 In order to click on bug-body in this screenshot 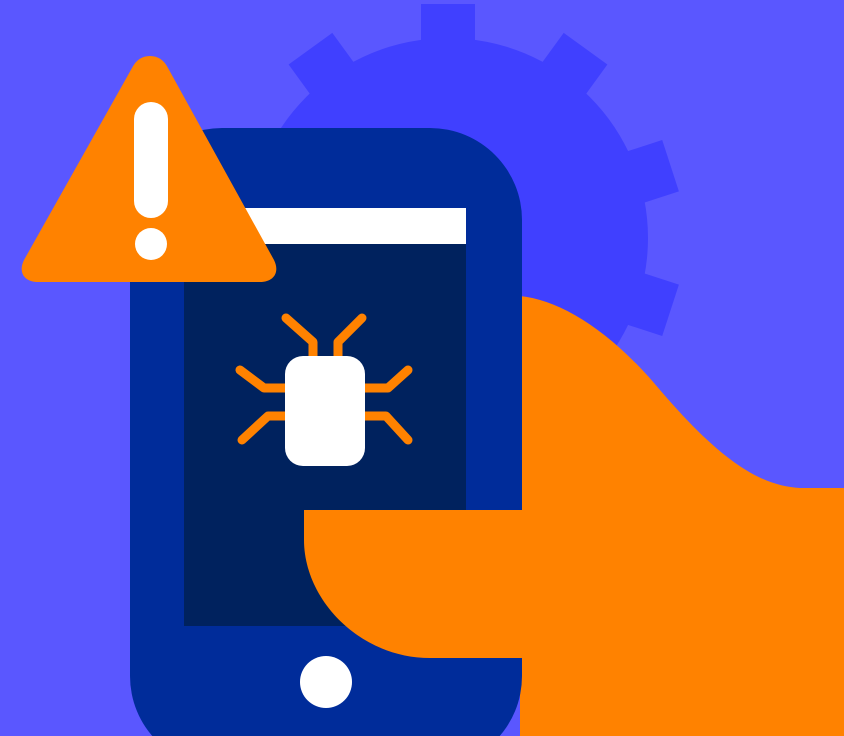, I will do `click(325, 411)`.